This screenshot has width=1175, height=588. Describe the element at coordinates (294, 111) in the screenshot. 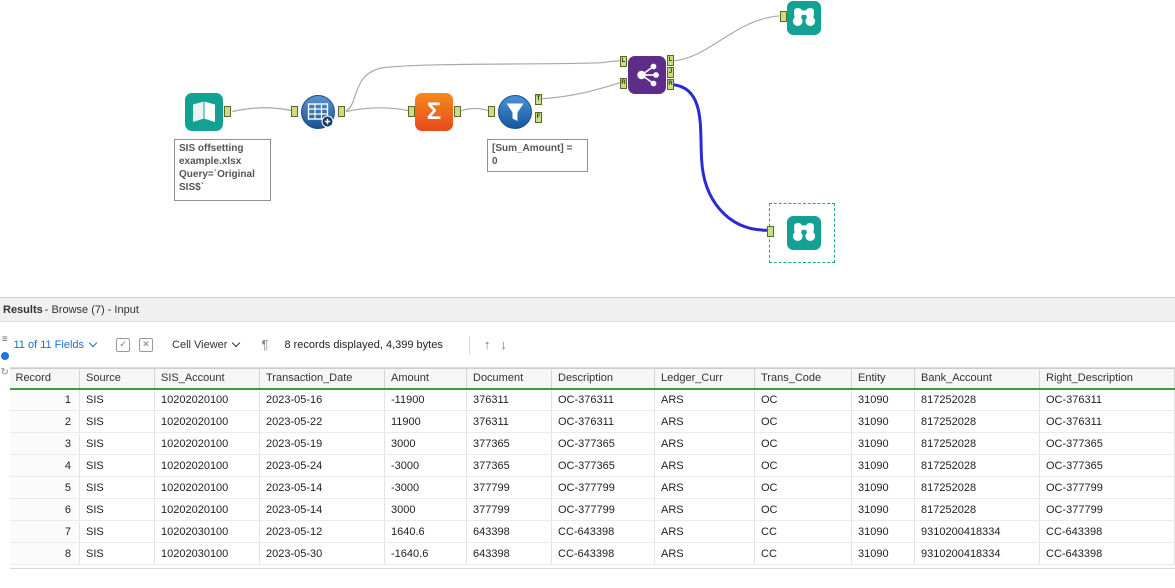

I see `formula-input-anchor` at that location.